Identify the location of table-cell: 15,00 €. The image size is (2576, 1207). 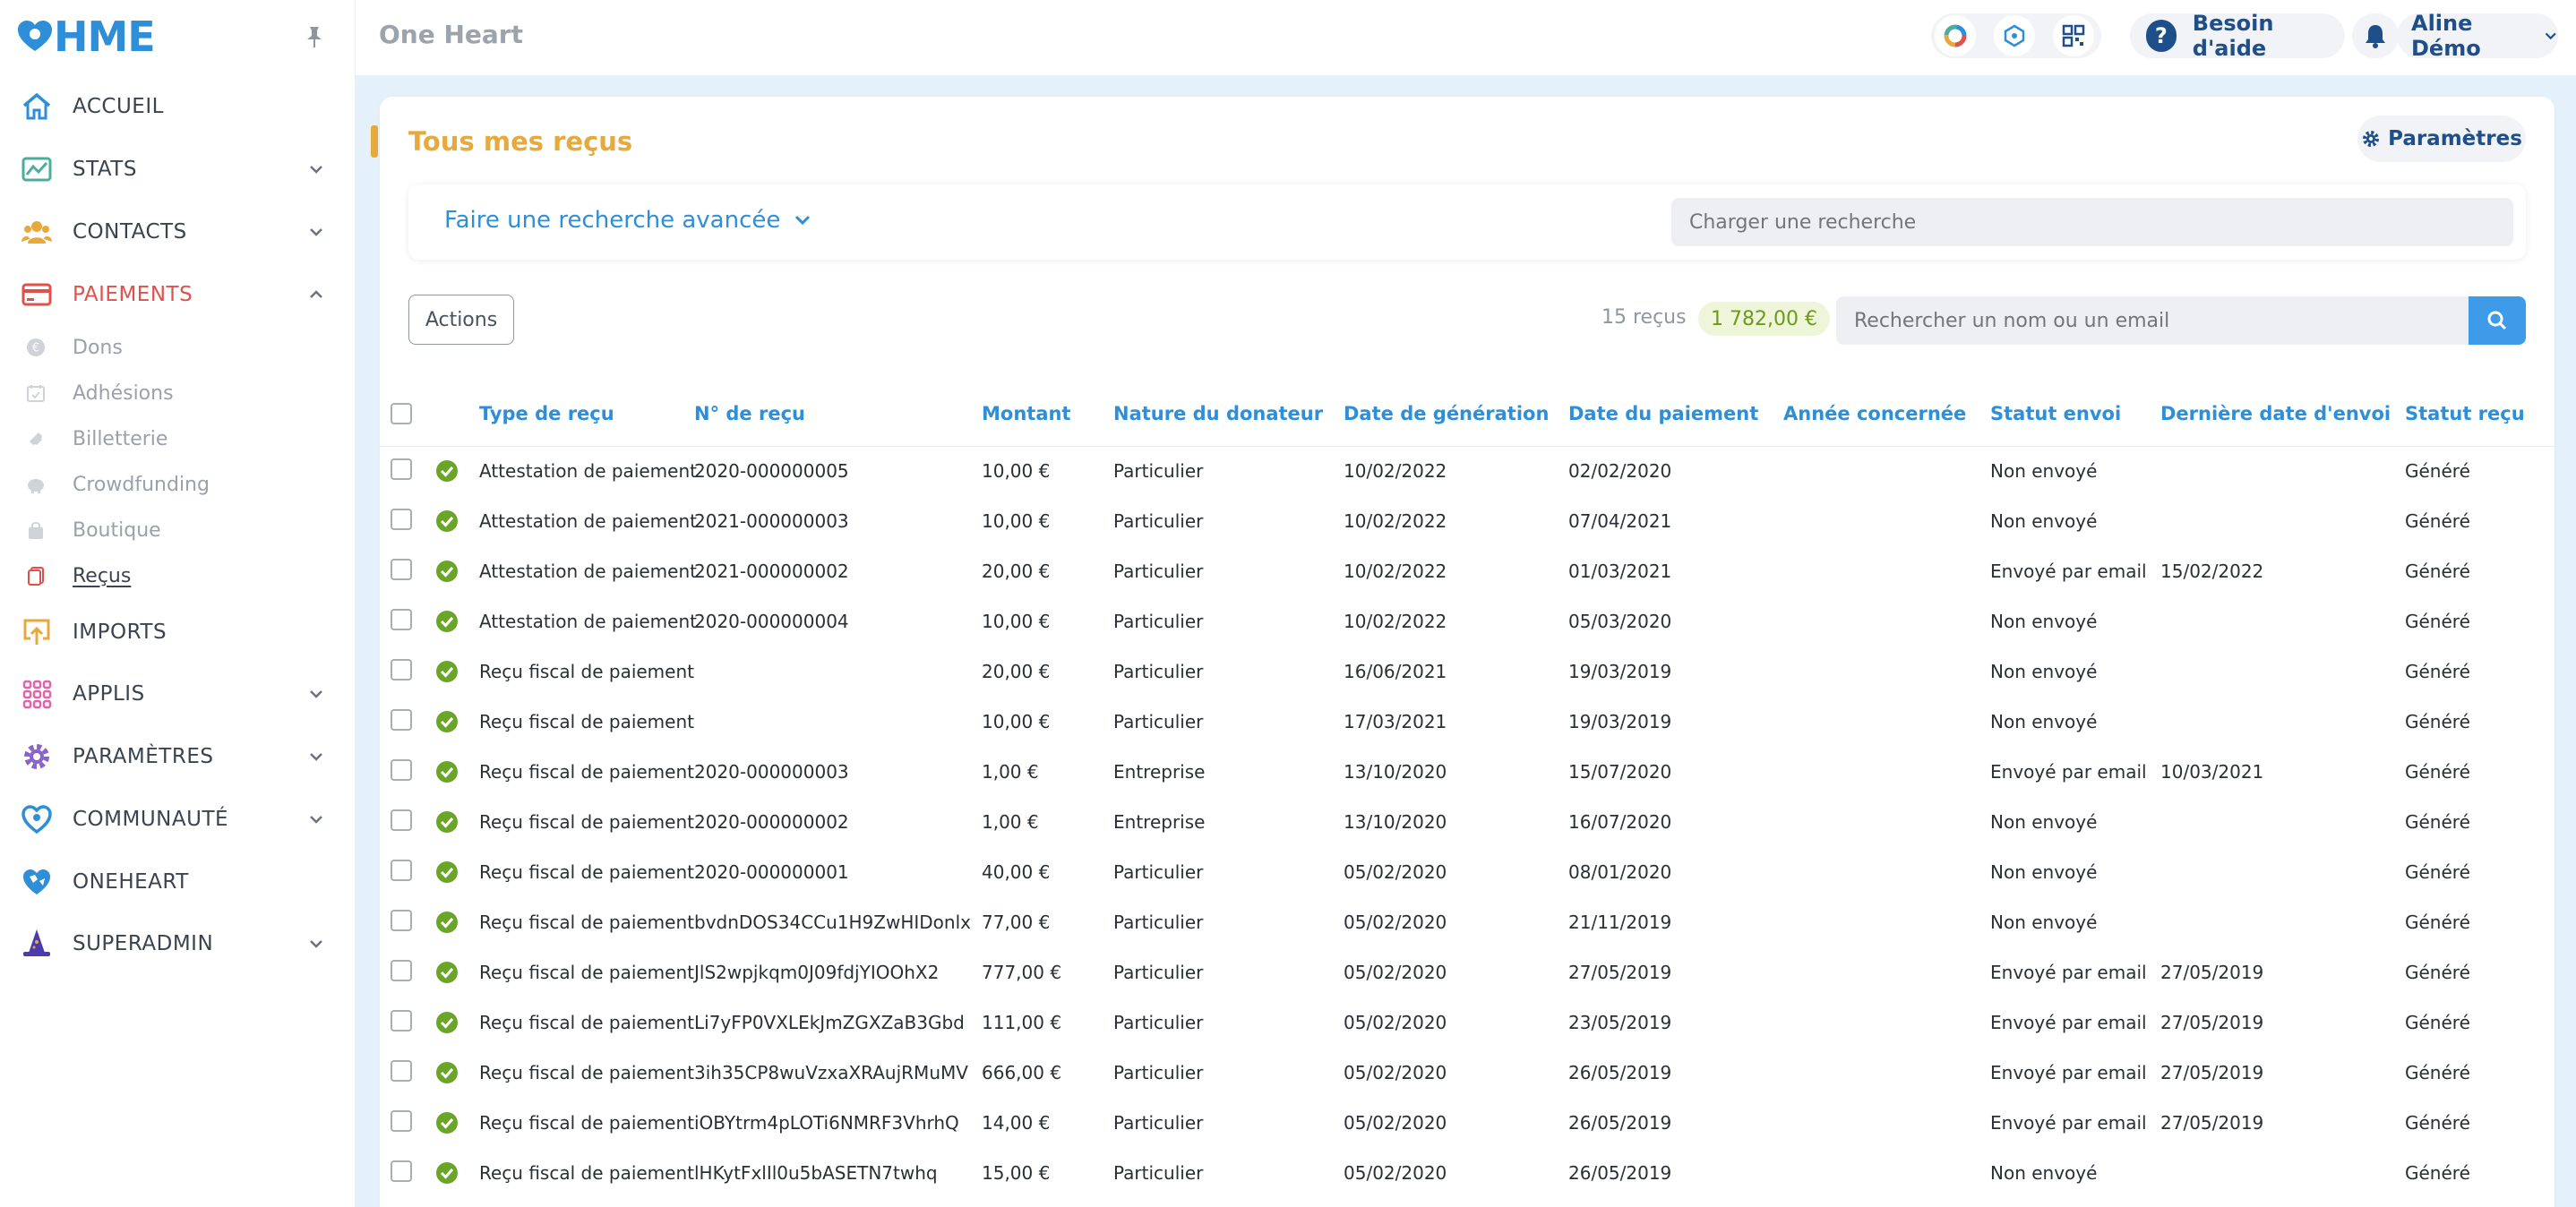
(1016, 1173).